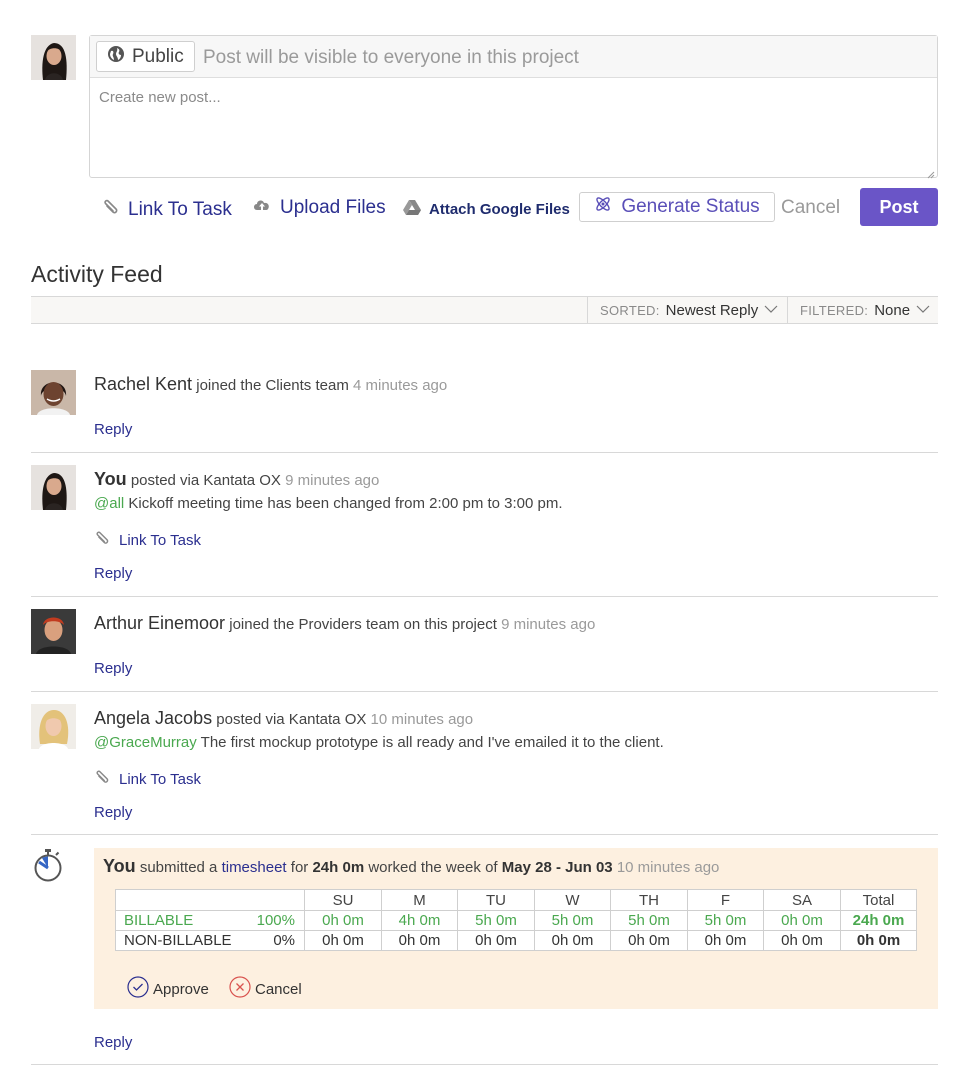 The image size is (968, 1083). Describe the element at coordinates (145, 56) in the screenshot. I see `visibility-selector: Public` at that location.